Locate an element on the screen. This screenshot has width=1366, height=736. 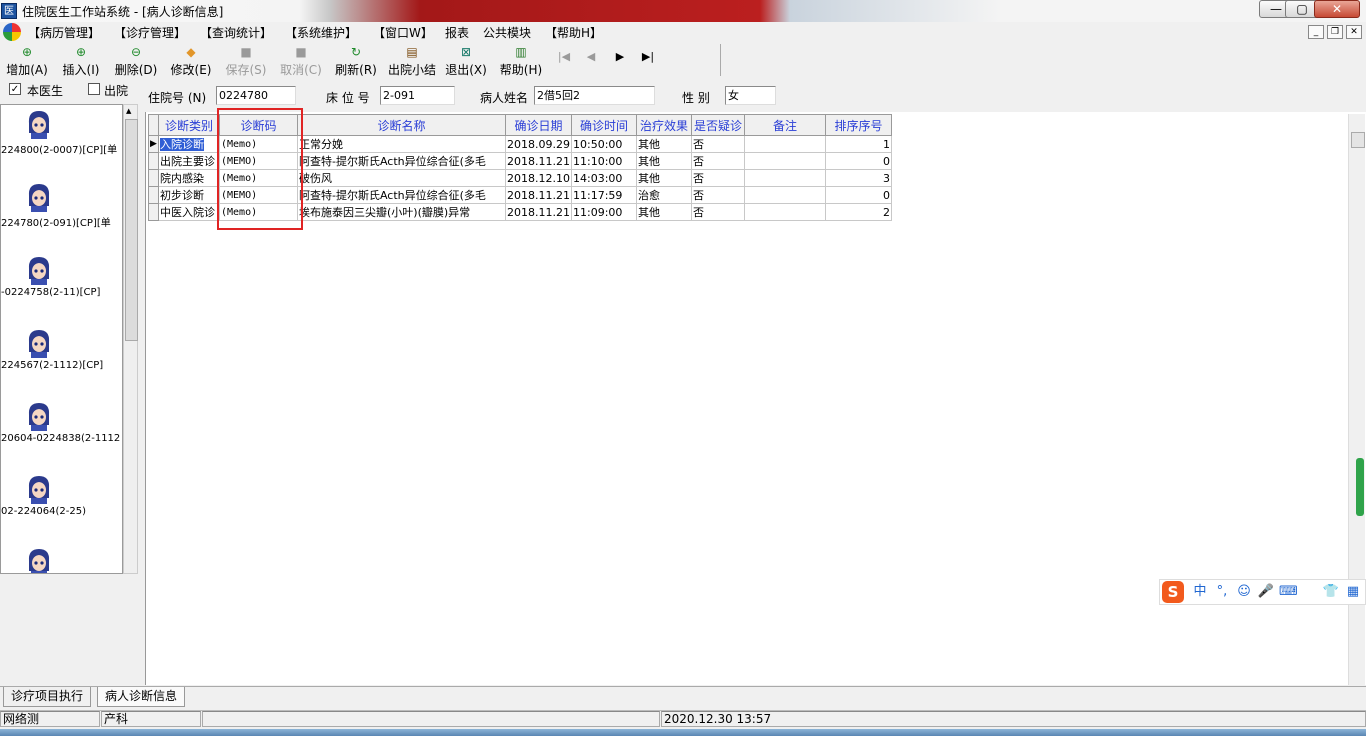
save-button: ■ 保存(S) is located at coordinates (246, 61).